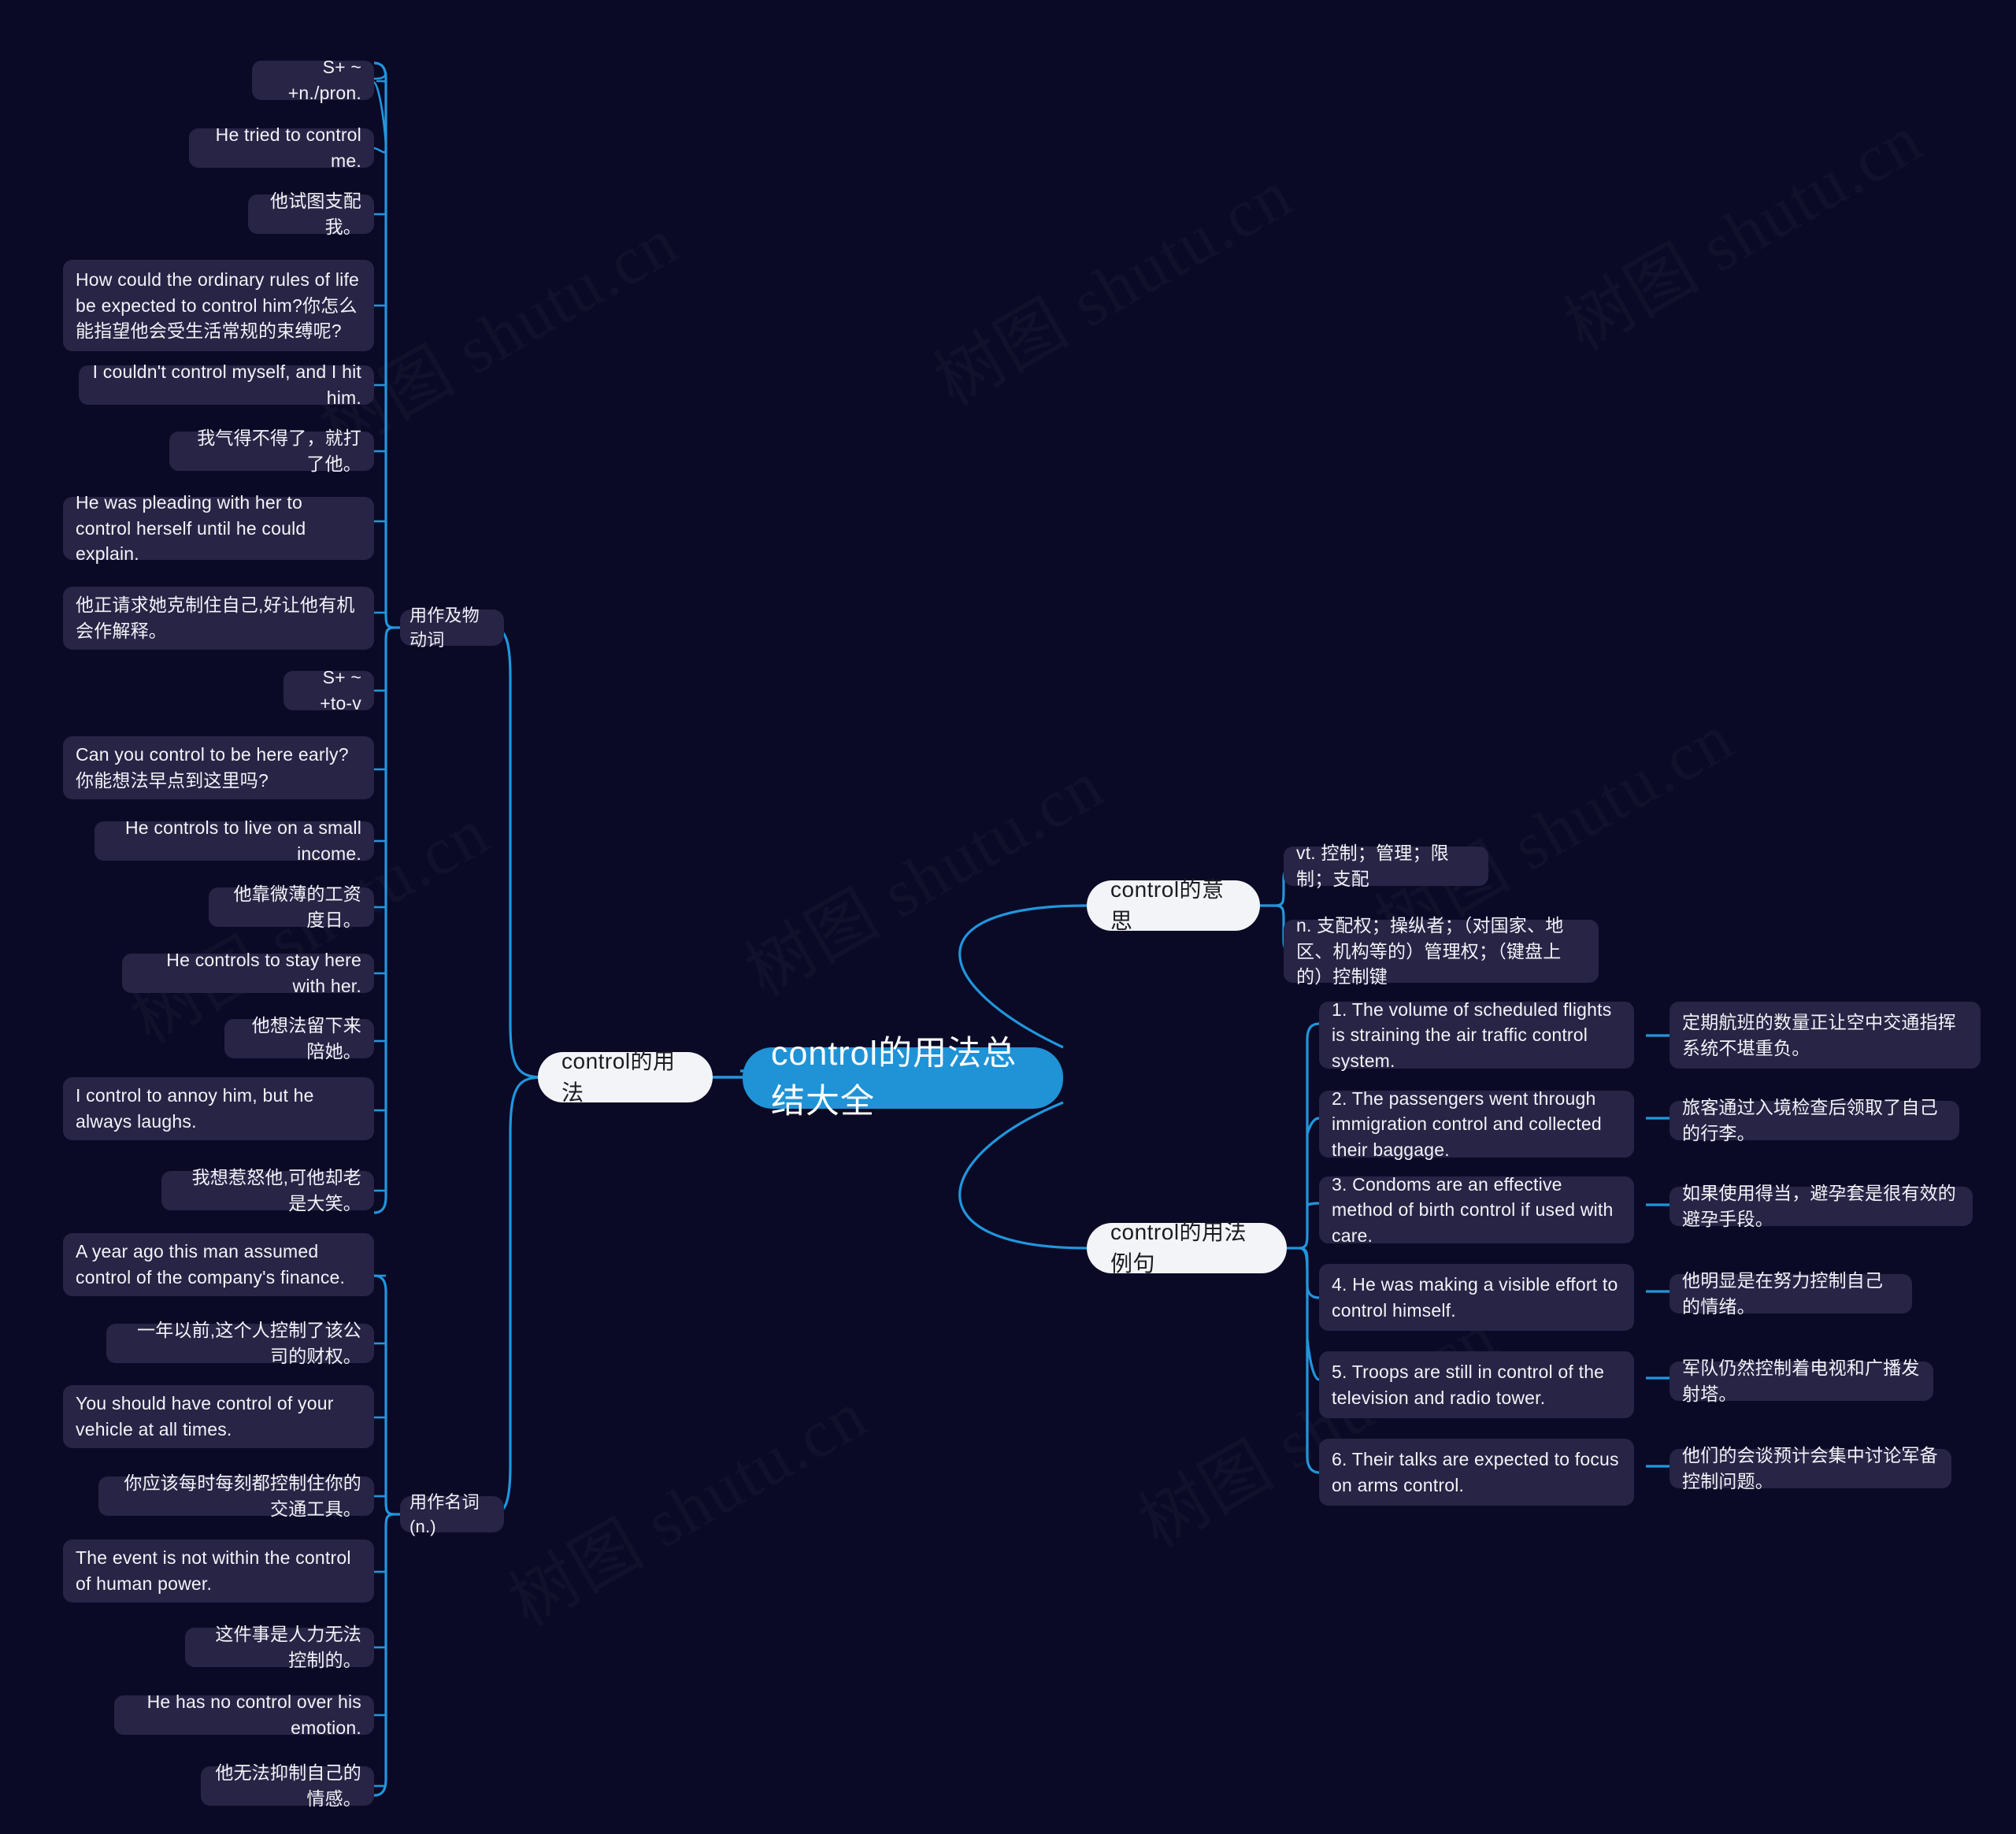  Describe the element at coordinates (306, 1038) in the screenshot. I see `list-item-text: 他想法留下来陪她。` at that location.